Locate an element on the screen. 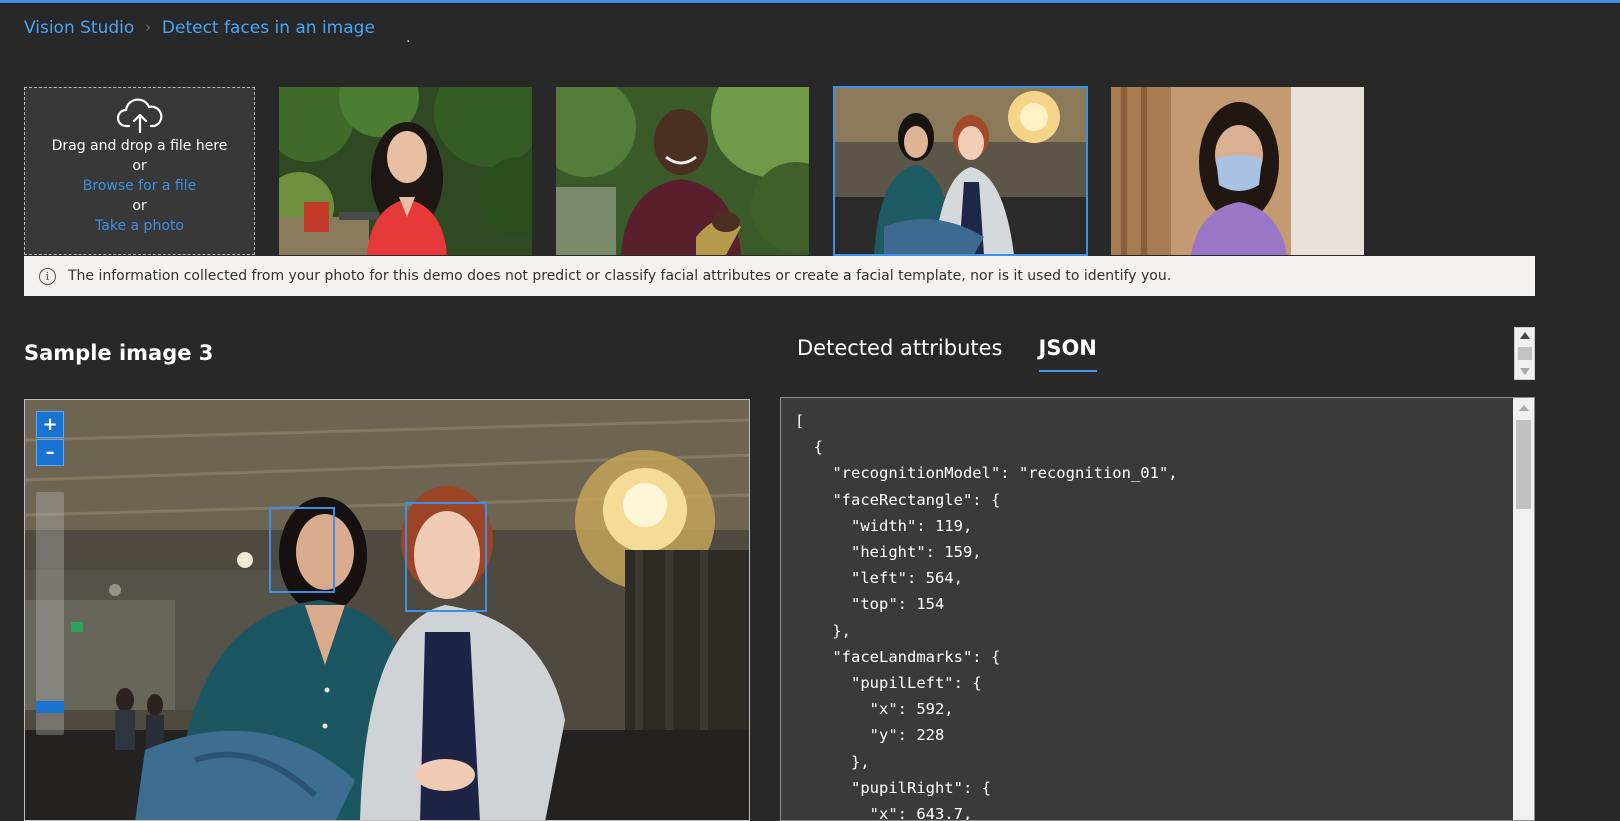 The image size is (1620, 821). result-tabs: Detected attributes JSON is located at coordinates (965, 354).